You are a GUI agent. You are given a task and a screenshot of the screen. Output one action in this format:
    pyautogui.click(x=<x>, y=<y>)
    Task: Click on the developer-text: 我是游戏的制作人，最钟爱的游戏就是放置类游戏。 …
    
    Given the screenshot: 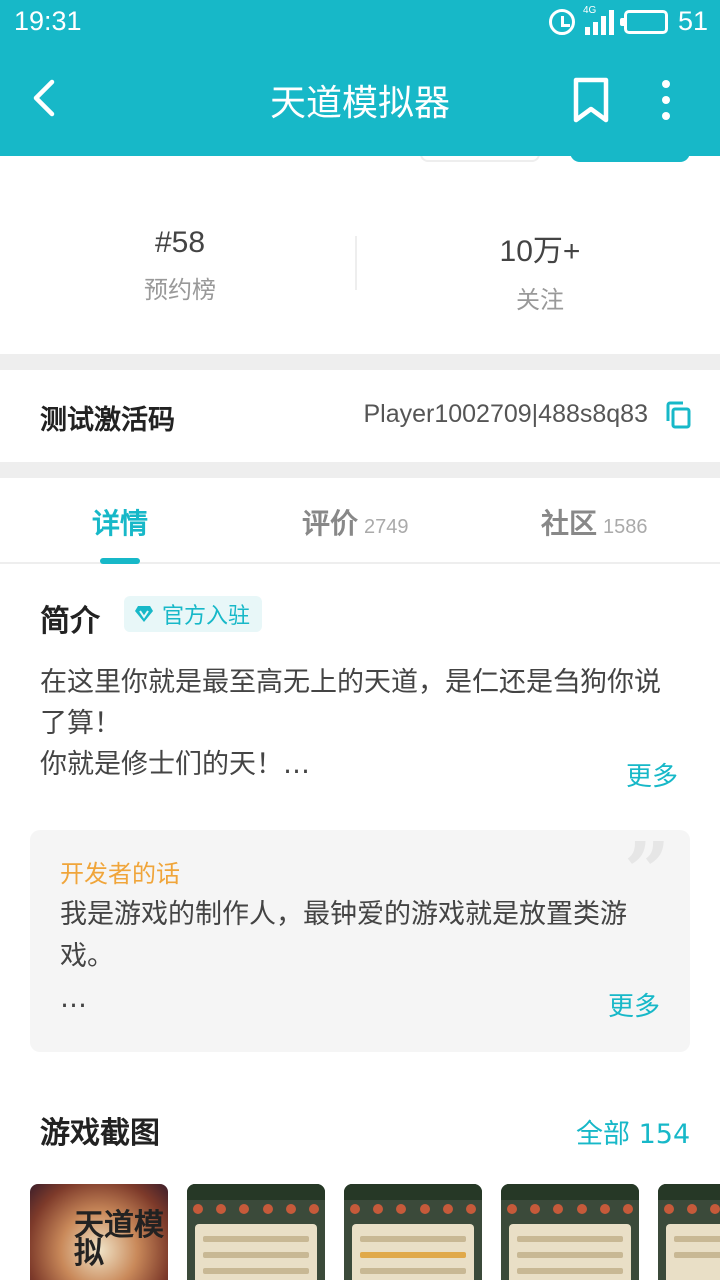 What is the action you would take?
    pyautogui.click(x=365, y=957)
    